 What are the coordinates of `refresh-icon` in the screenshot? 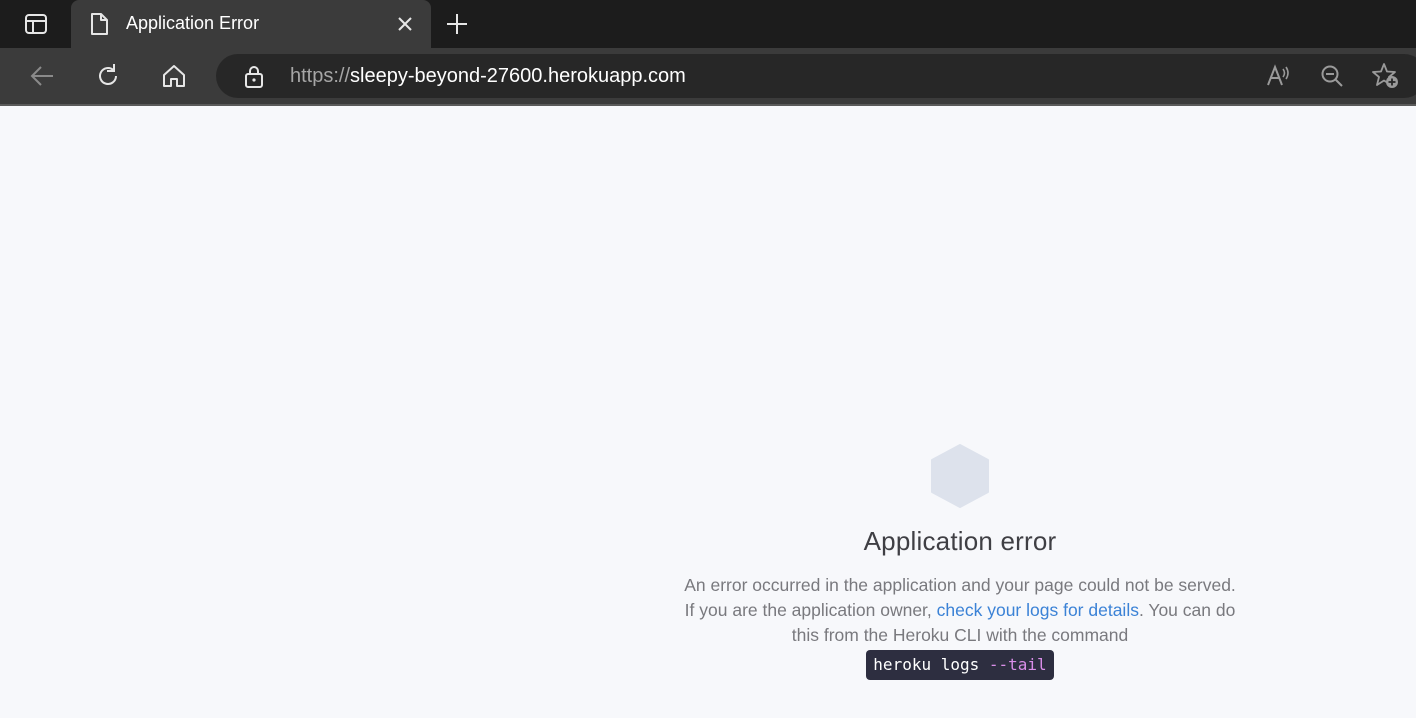 It's located at (108, 76).